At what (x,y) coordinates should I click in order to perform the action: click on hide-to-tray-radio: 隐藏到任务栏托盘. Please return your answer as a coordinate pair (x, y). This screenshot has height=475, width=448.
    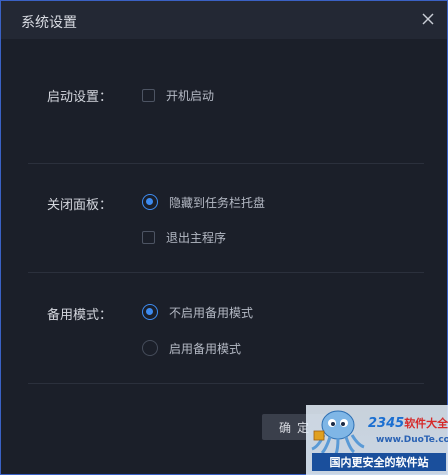
    Looking at the image, I should click on (203, 202).